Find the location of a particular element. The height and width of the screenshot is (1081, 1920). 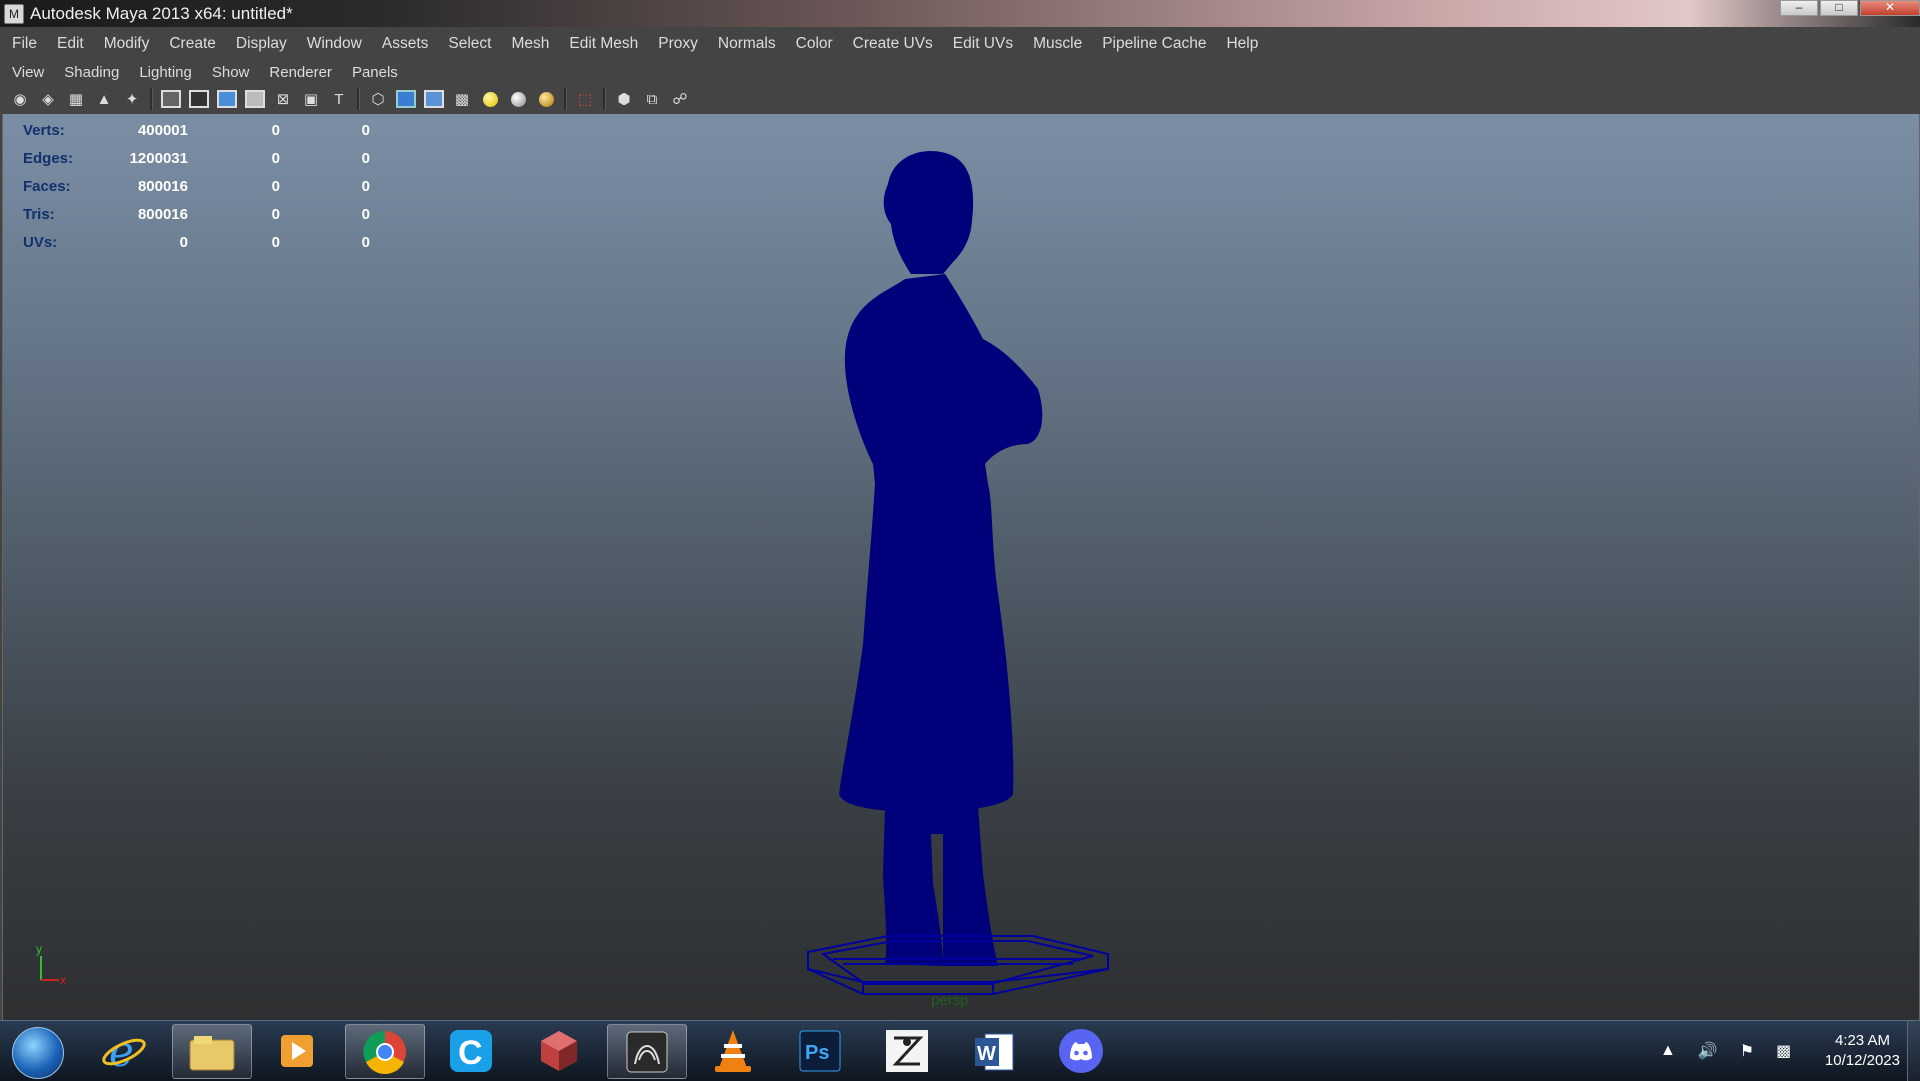

panel-menu-view: View is located at coordinates (27, 72).